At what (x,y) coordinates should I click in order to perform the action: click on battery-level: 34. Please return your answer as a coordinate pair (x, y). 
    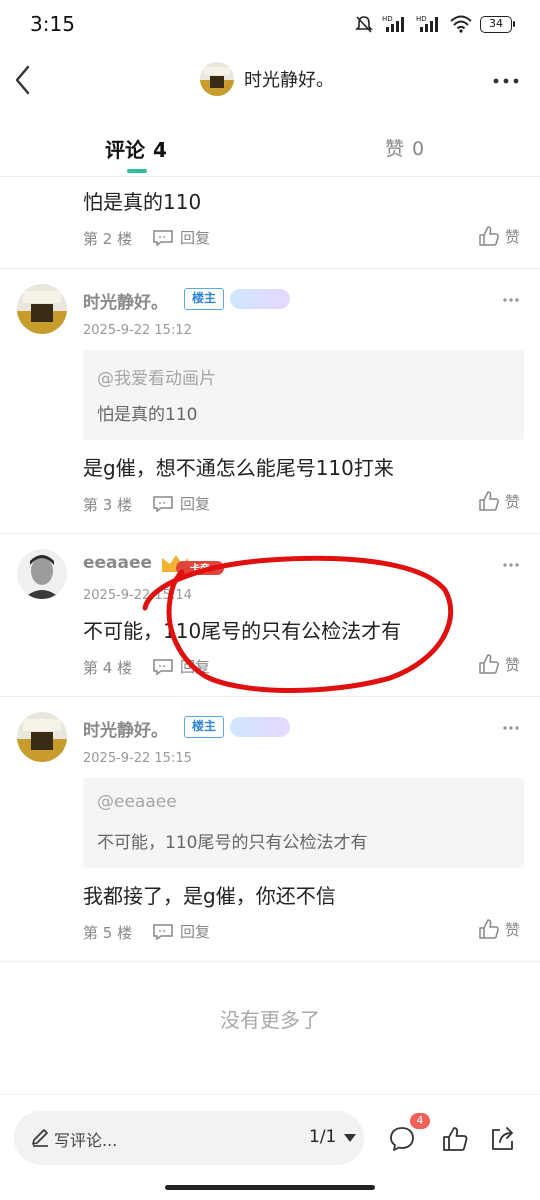
    Looking at the image, I should click on (496, 23).